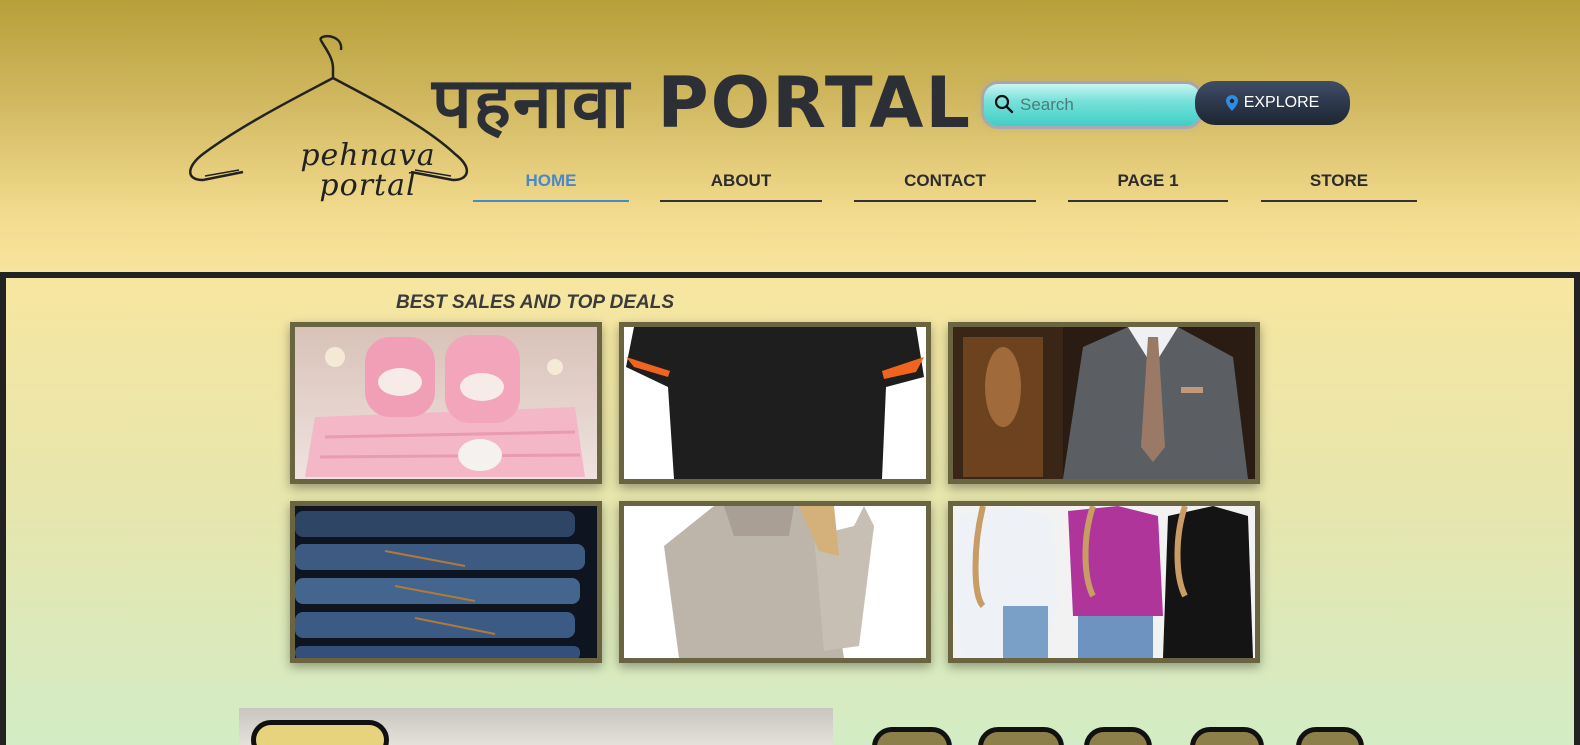 This screenshot has height=745, width=1580. What do you see at coordinates (1231, 103) in the screenshot?
I see `location-pin-icon` at bounding box center [1231, 103].